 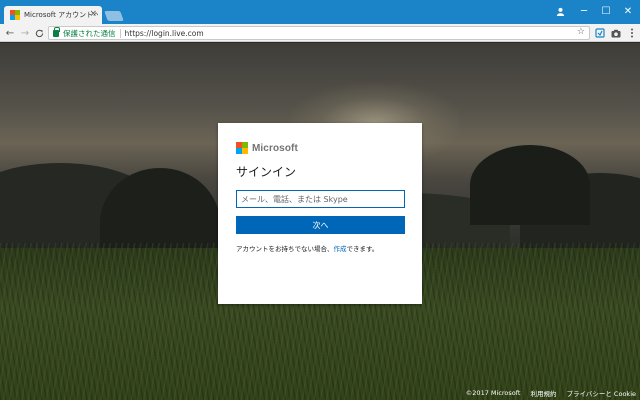 What do you see at coordinates (560, 11) in the screenshot?
I see `profile-user-icon` at bounding box center [560, 11].